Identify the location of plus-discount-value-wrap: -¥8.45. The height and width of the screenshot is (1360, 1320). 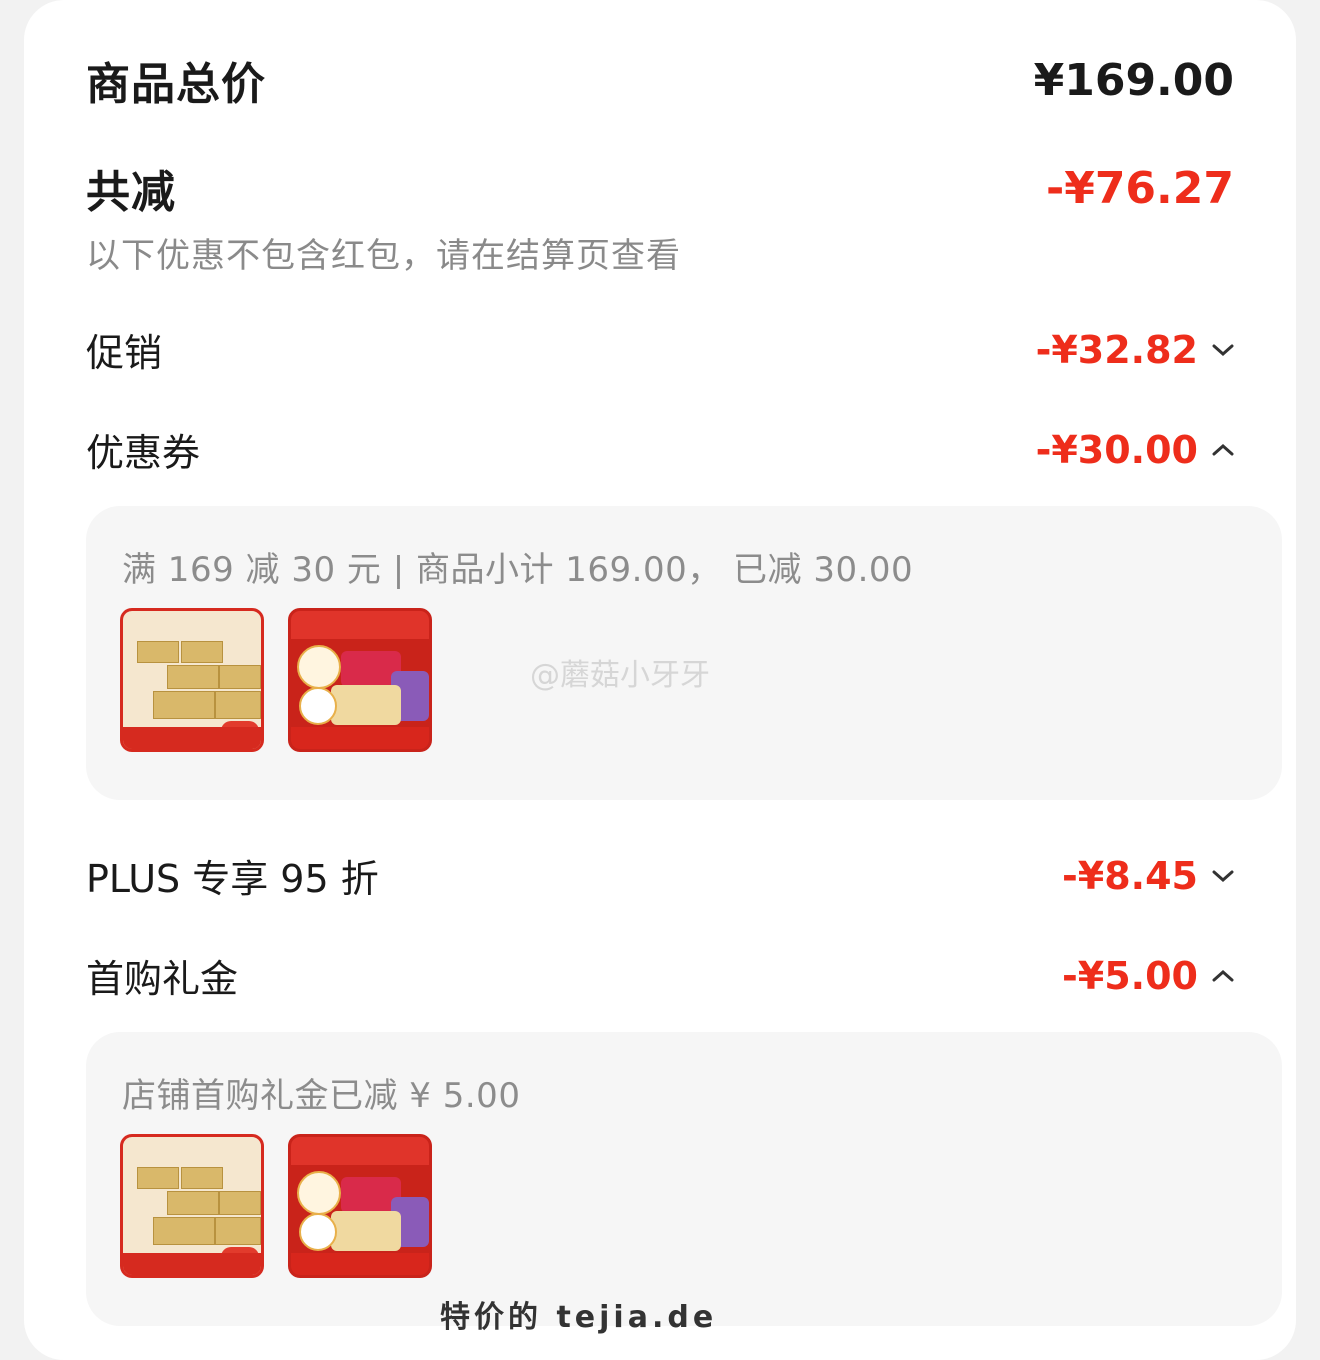
(1148, 876).